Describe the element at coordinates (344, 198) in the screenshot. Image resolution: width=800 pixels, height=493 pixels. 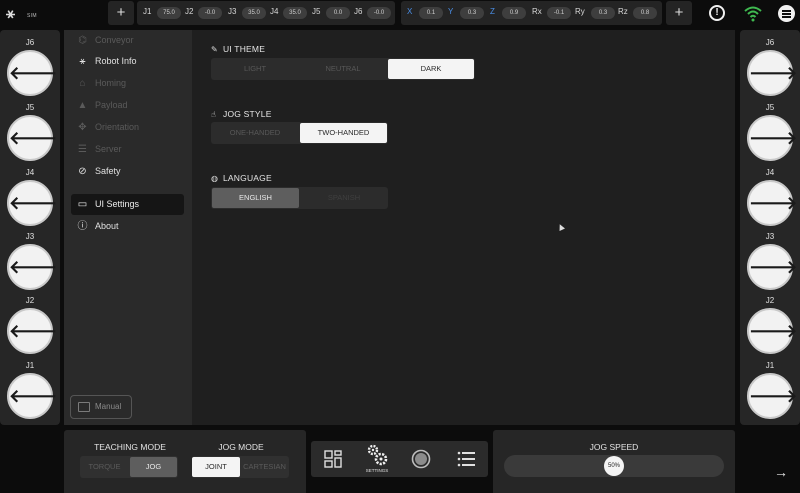
I see `language-spanish-option: SPANISH` at that location.